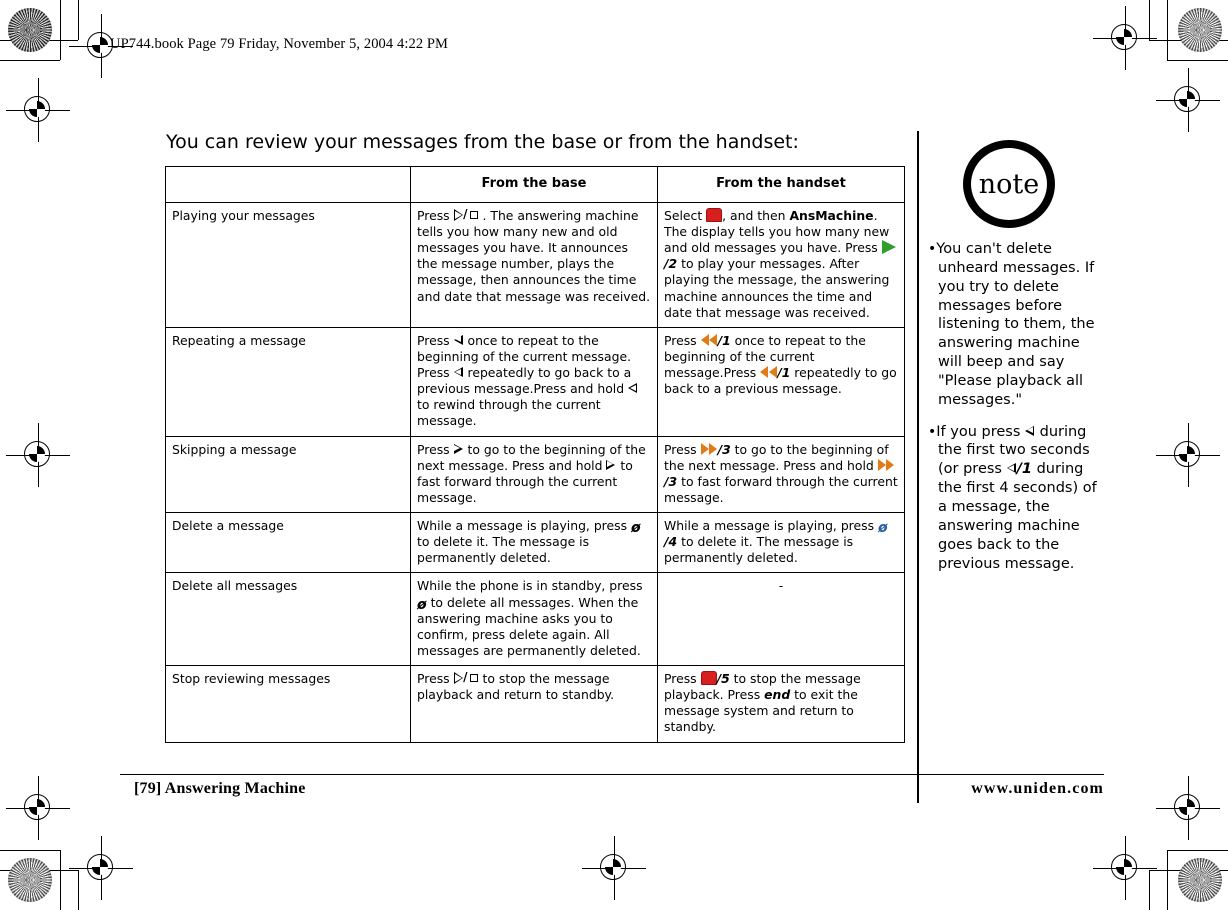  What do you see at coordinates (980, 431) in the screenshot?
I see `note-text: If you press` at bounding box center [980, 431].